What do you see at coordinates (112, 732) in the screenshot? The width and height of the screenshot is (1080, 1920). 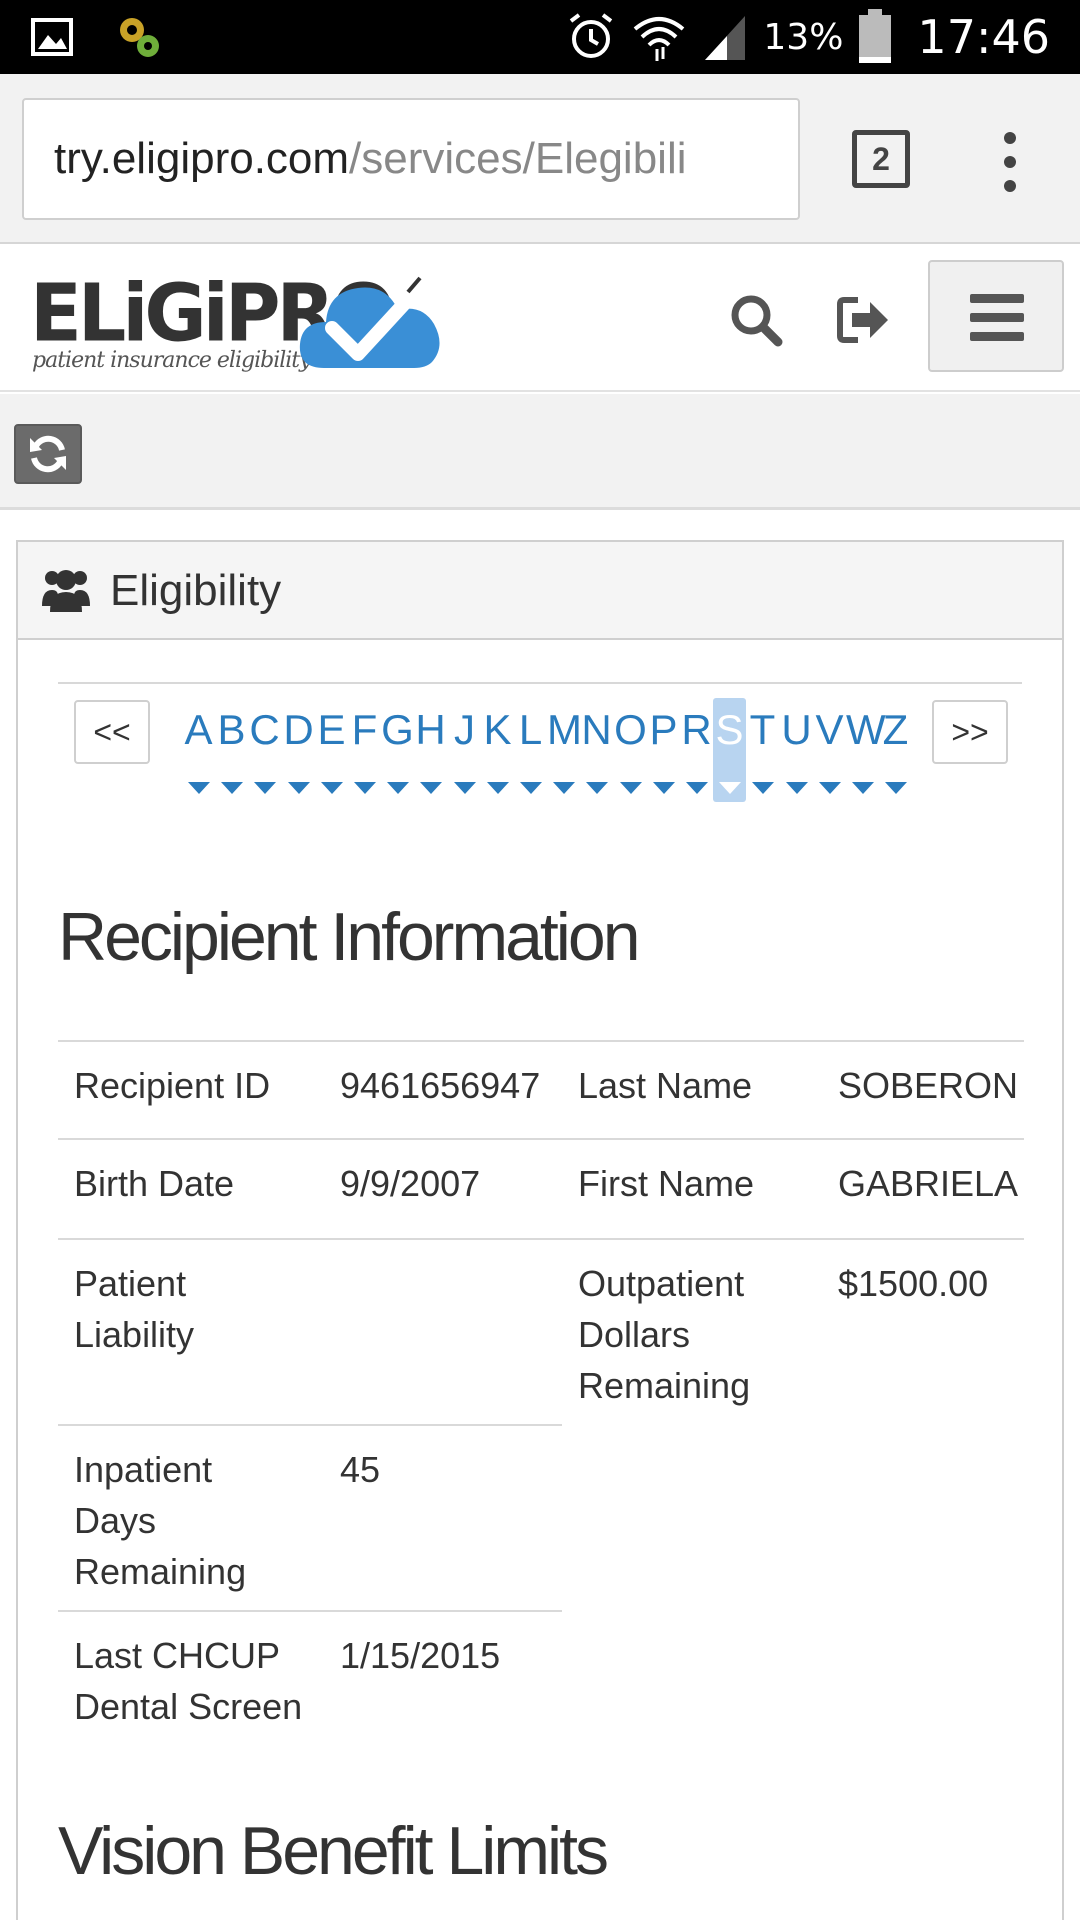 I see `prev-page-button: <<` at bounding box center [112, 732].